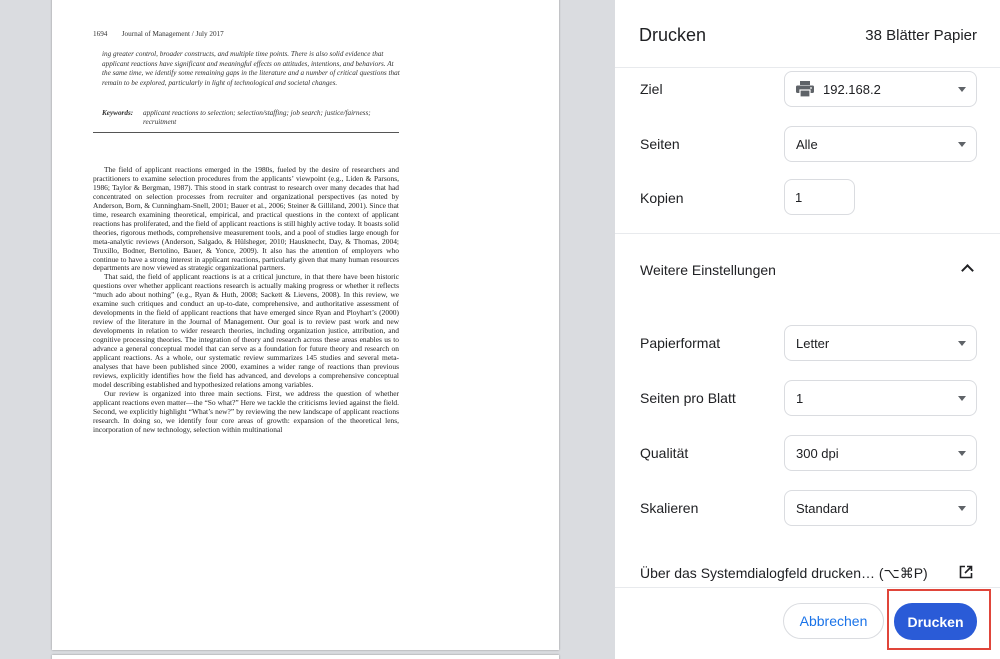 The width and height of the screenshot is (1000, 659). What do you see at coordinates (935, 621) in the screenshot?
I see `print-button: Drucken` at bounding box center [935, 621].